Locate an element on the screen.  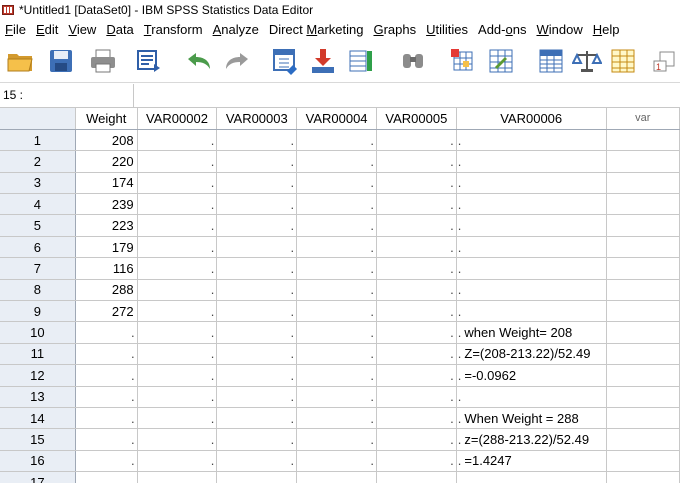
goto-variable-icon is located at coordinates (323, 61).